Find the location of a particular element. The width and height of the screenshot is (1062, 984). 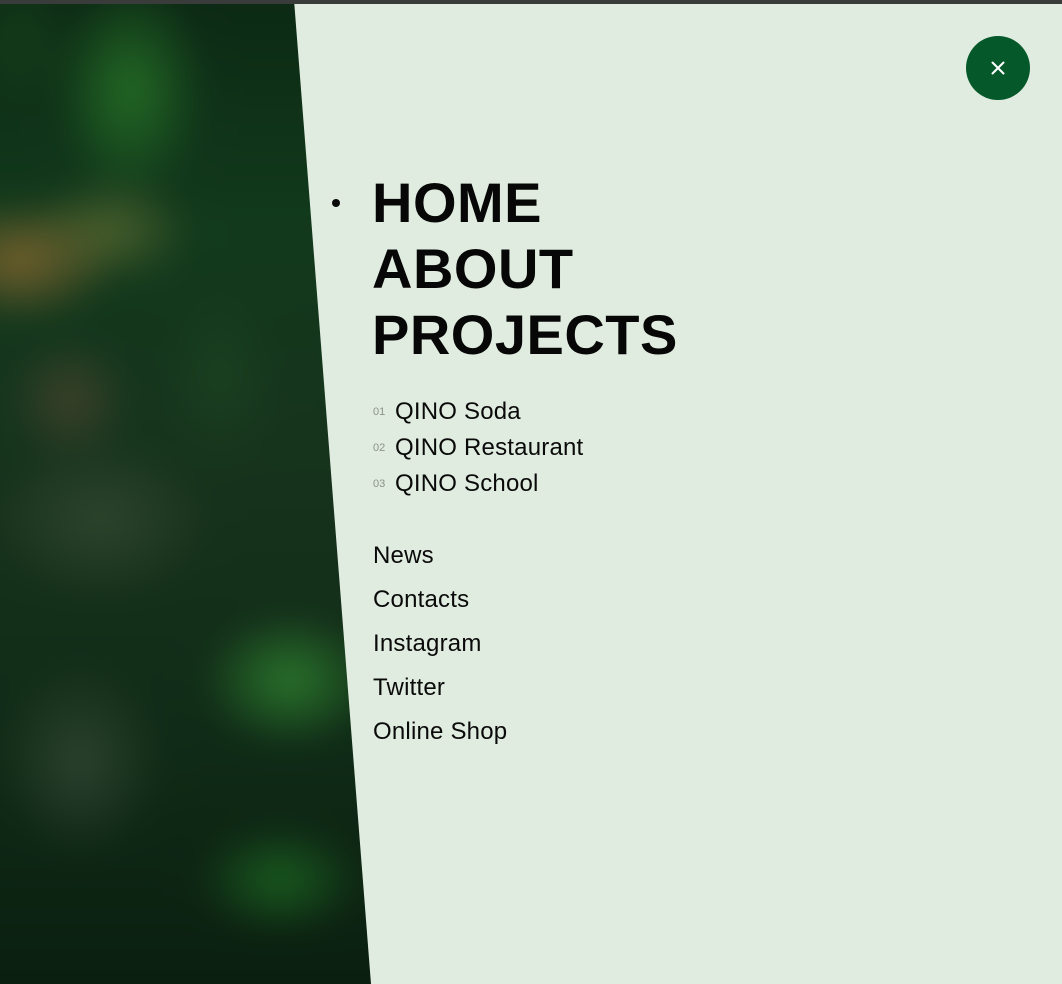

project-item-qino-soda: 01 QINO Soda is located at coordinates (478, 412).